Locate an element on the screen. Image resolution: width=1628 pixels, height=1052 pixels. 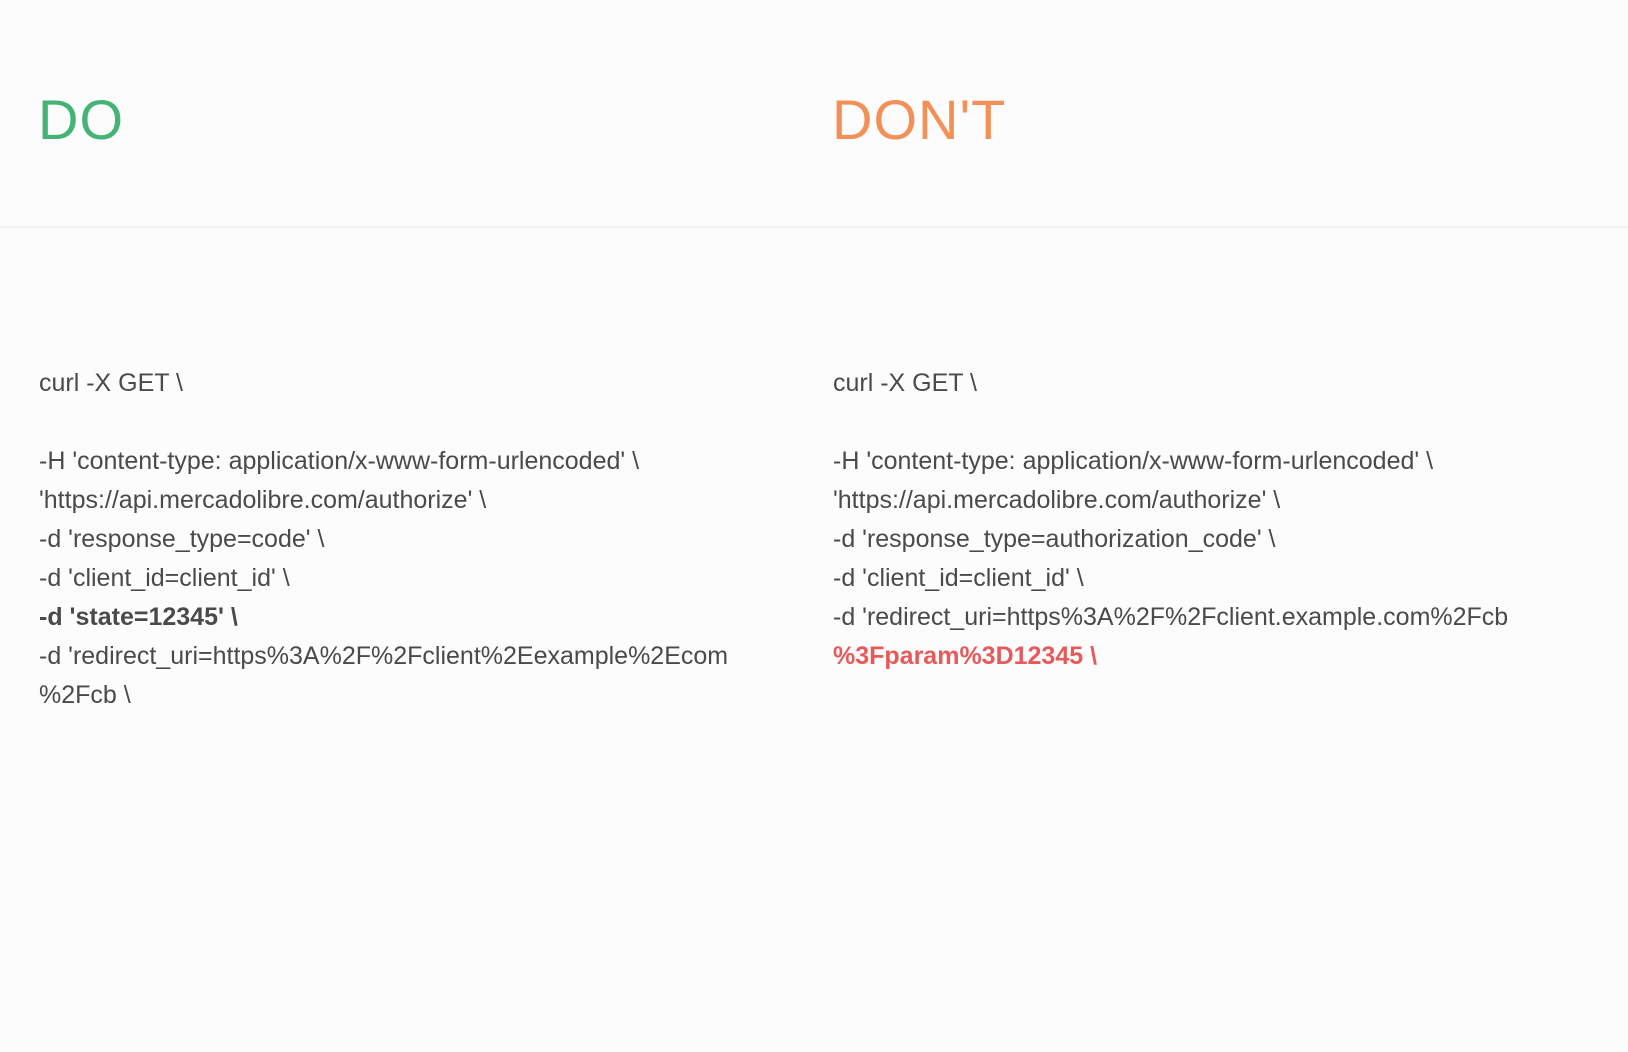
dont-code-line: curl -X GET \ is located at coordinates (905, 383).